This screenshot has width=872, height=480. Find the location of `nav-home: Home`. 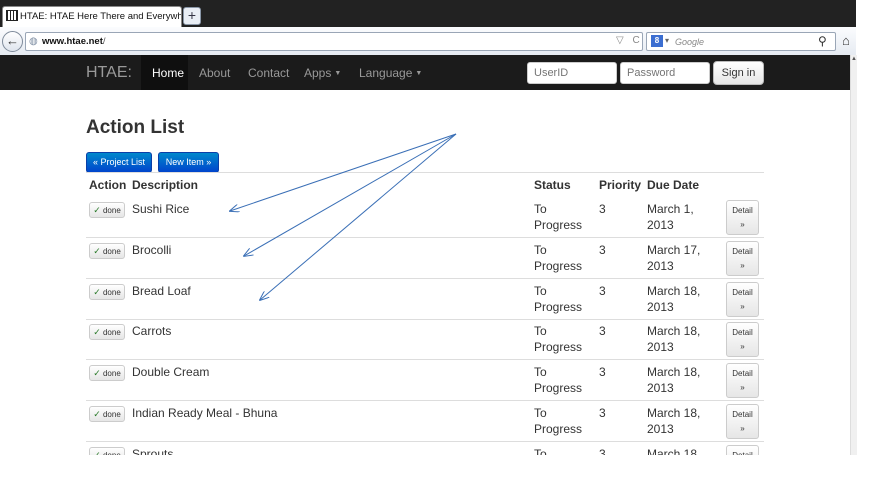

nav-home: Home is located at coordinates (168, 73).